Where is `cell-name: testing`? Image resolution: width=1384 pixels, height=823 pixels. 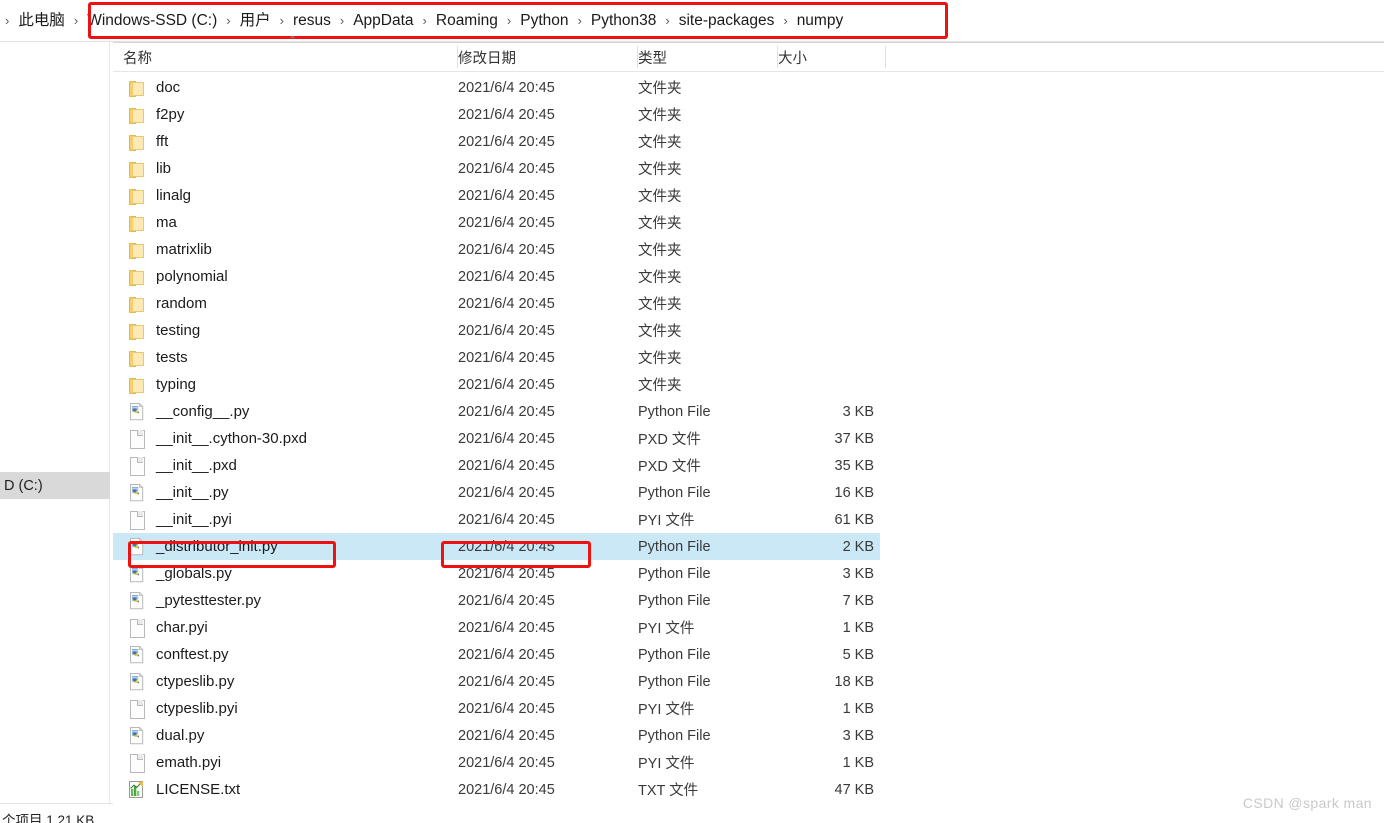 cell-name: testing is located at coordinates (278, 330).